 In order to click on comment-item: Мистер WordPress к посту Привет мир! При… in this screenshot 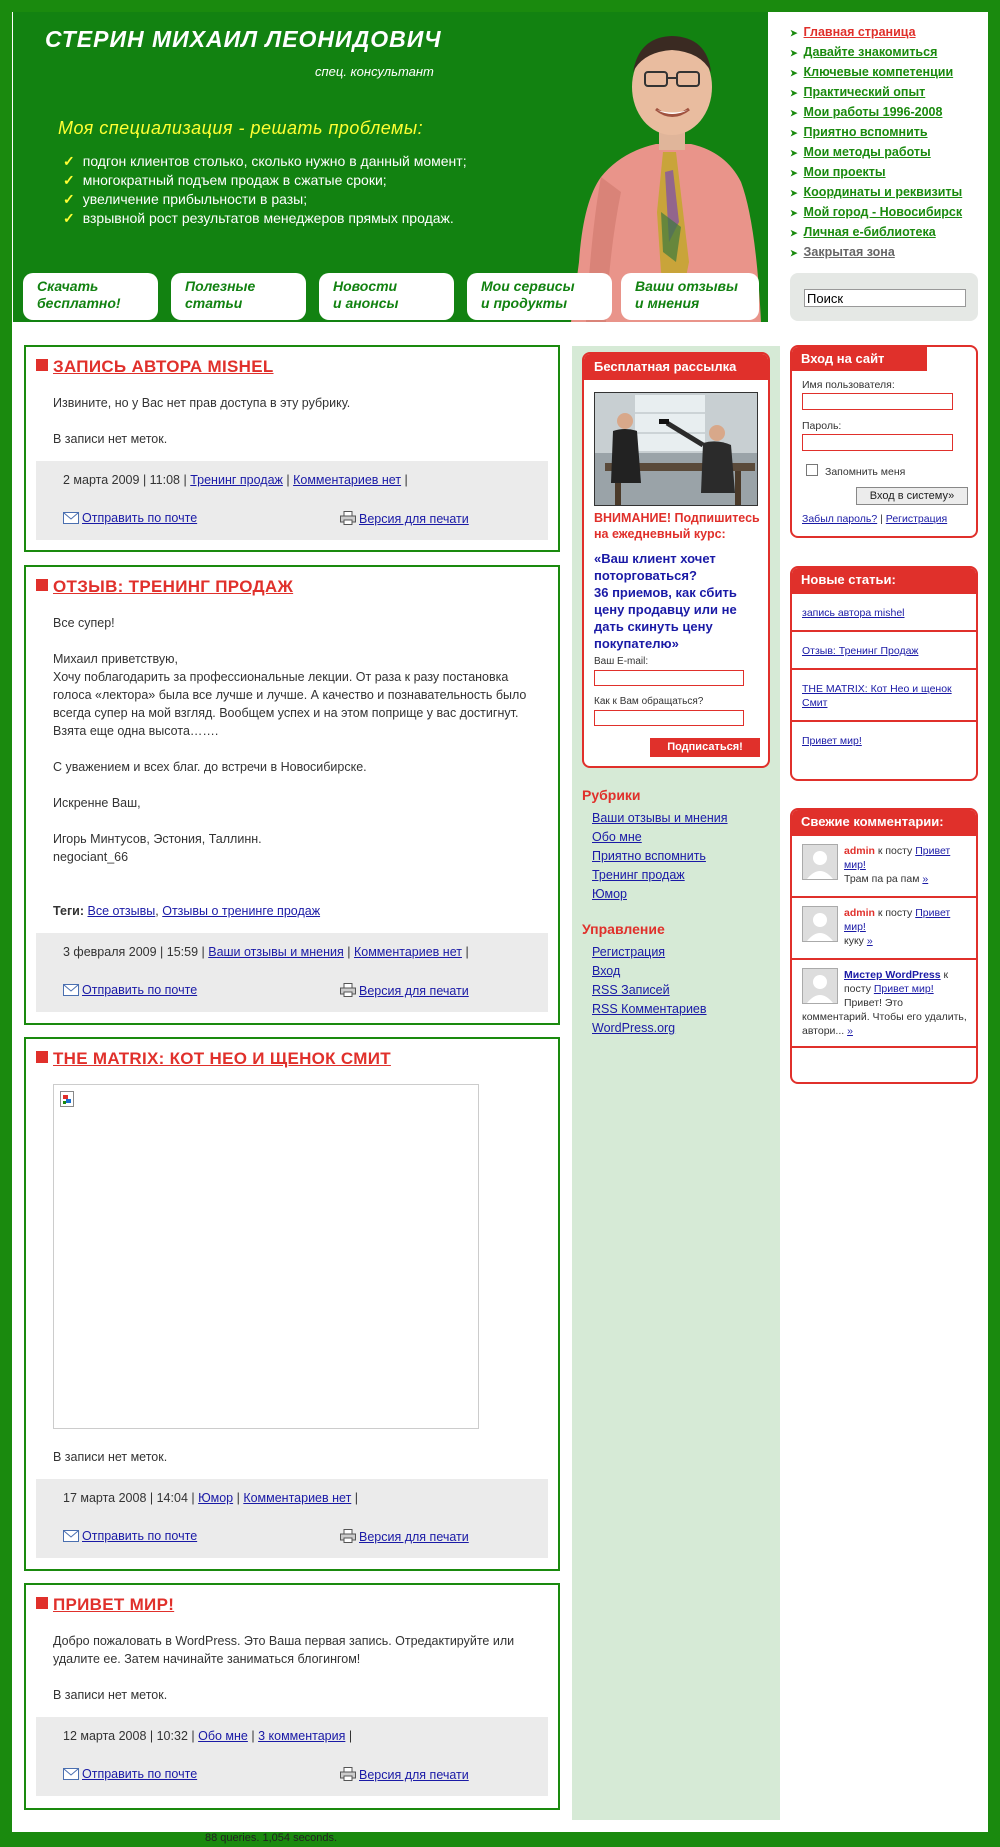, I will do `click(884, 1004)`.